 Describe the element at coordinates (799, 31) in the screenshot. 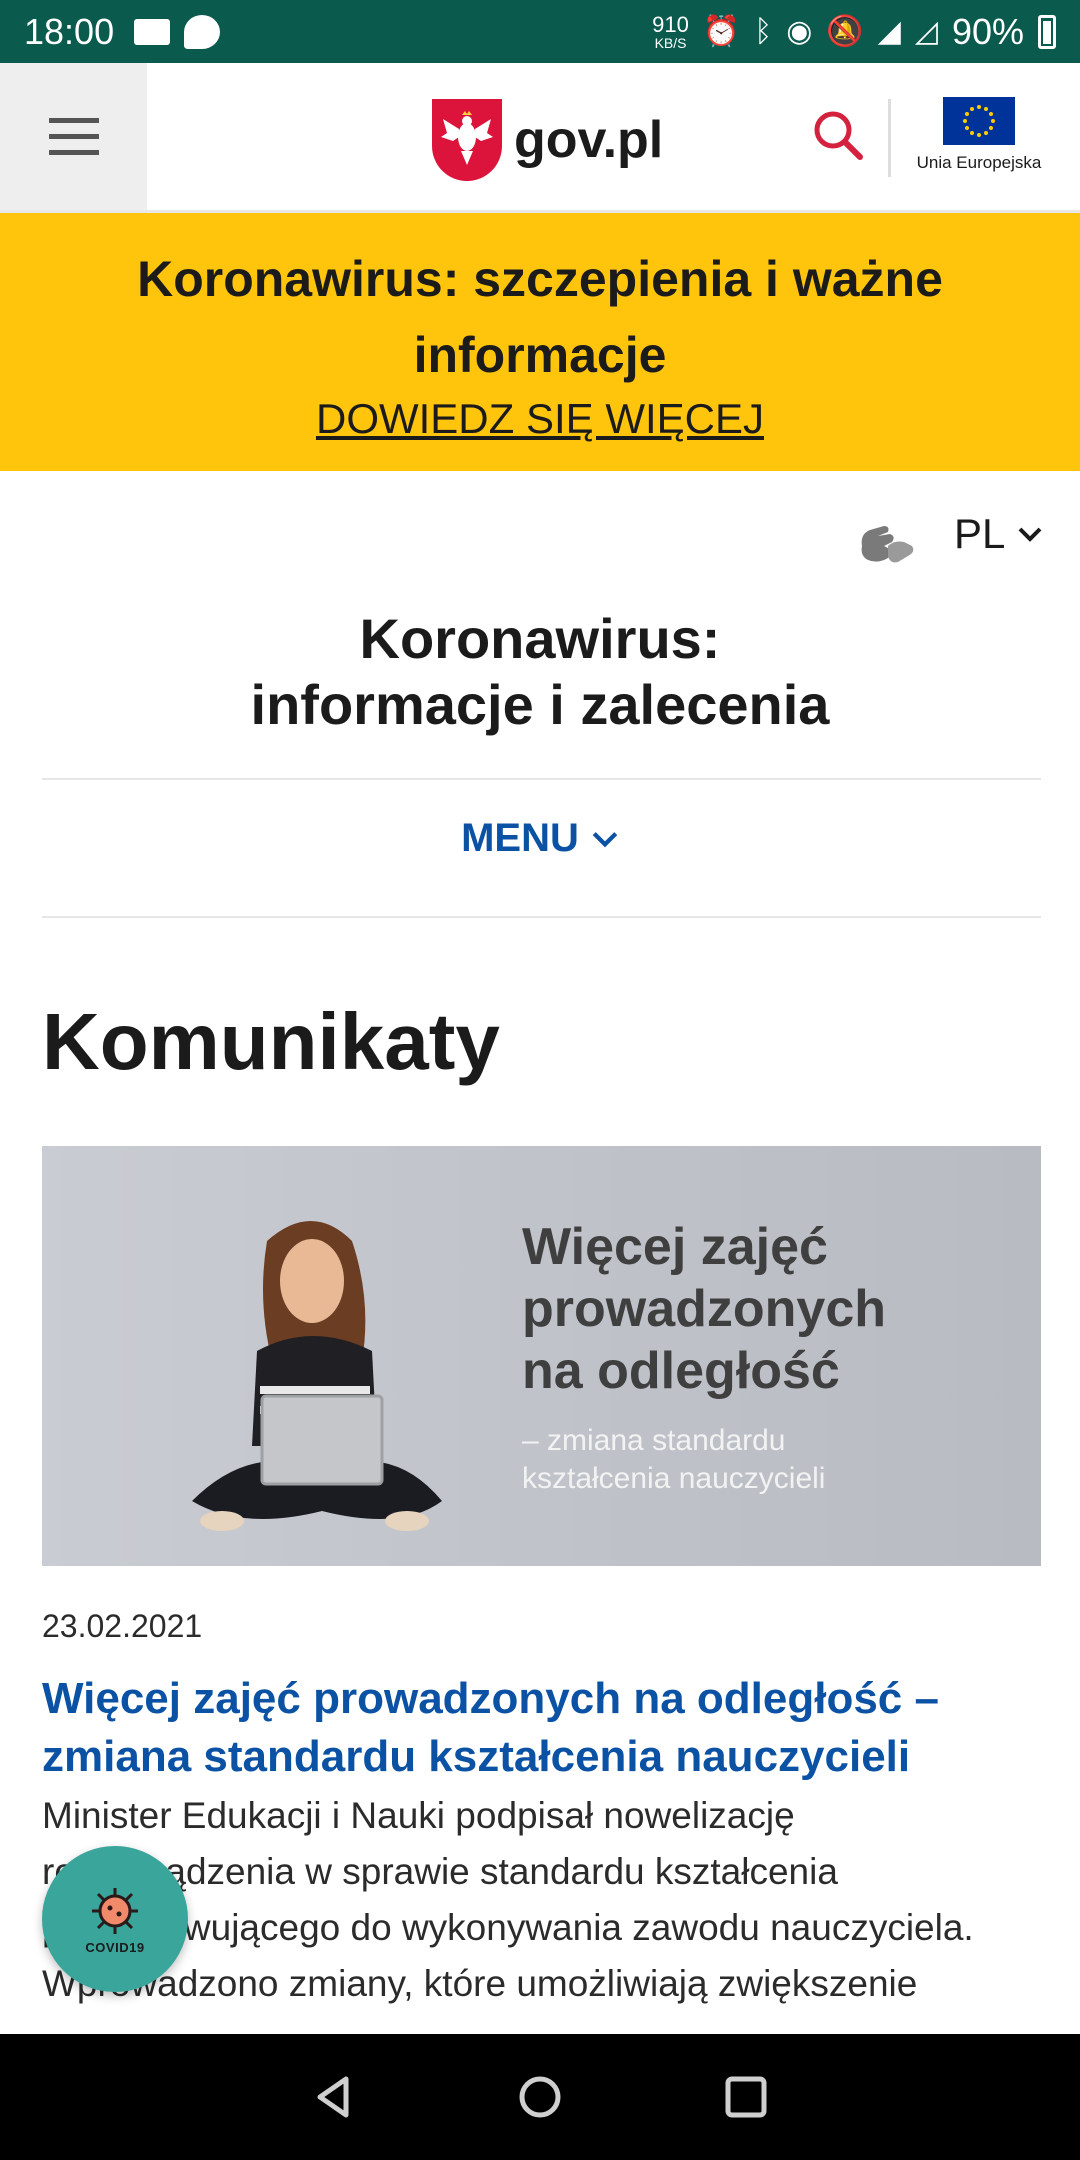

I see `hotspot-icon: ◉` at that location.